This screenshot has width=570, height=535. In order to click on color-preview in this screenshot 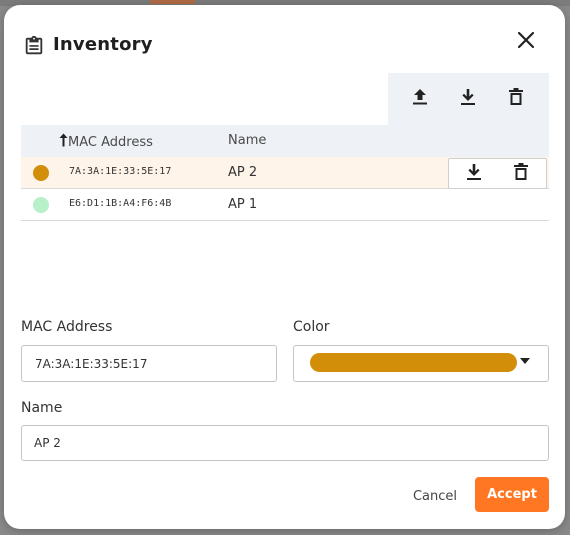, I will do `click(413, 362)`.